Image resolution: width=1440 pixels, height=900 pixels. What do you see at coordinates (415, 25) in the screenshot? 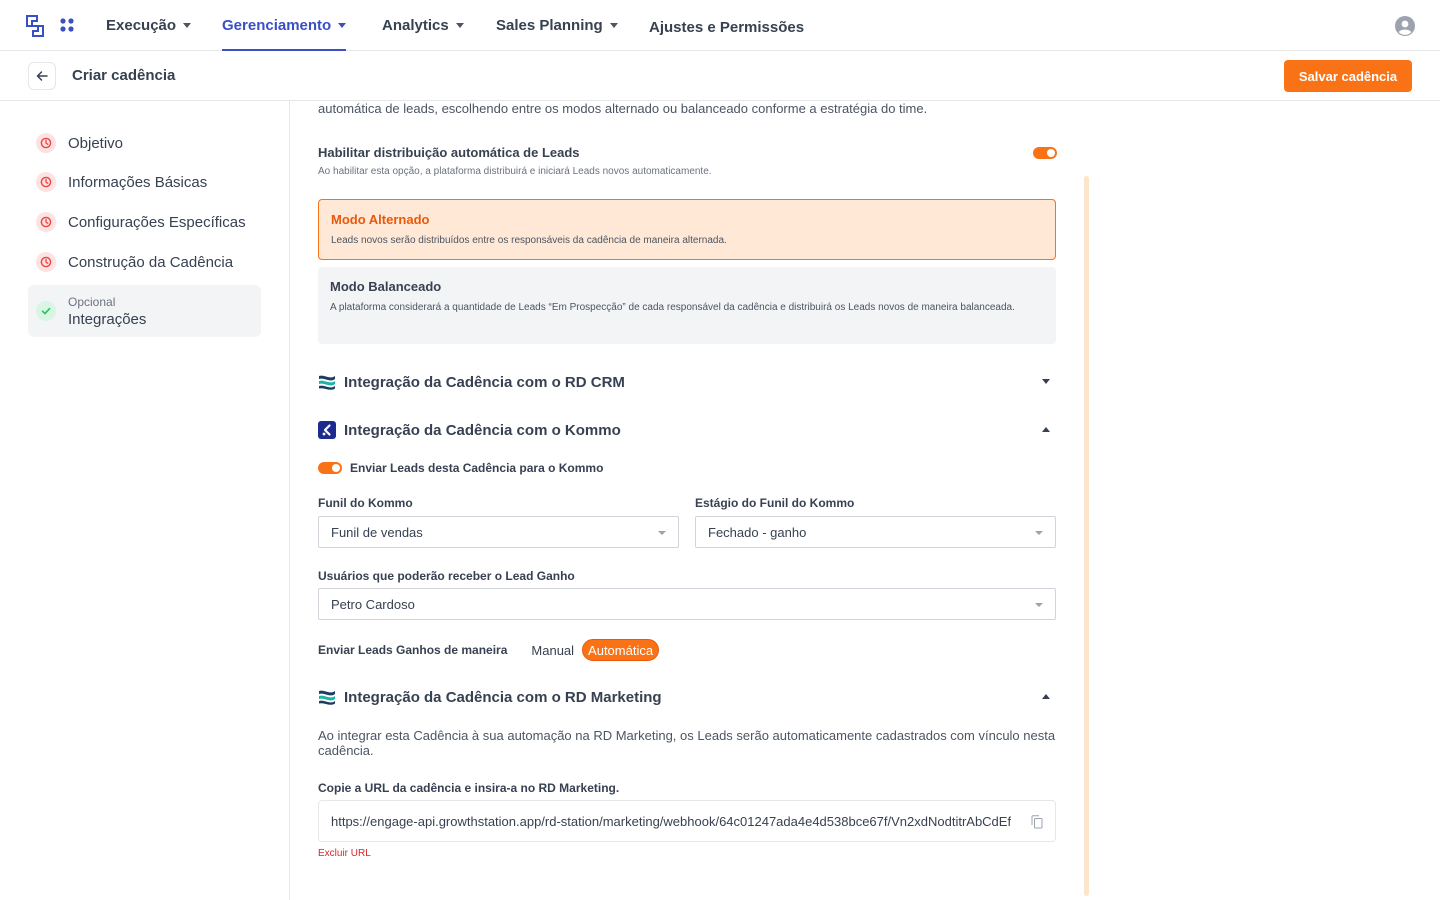
I see `nav-label: Analytics` at bounding box center [415, 25].